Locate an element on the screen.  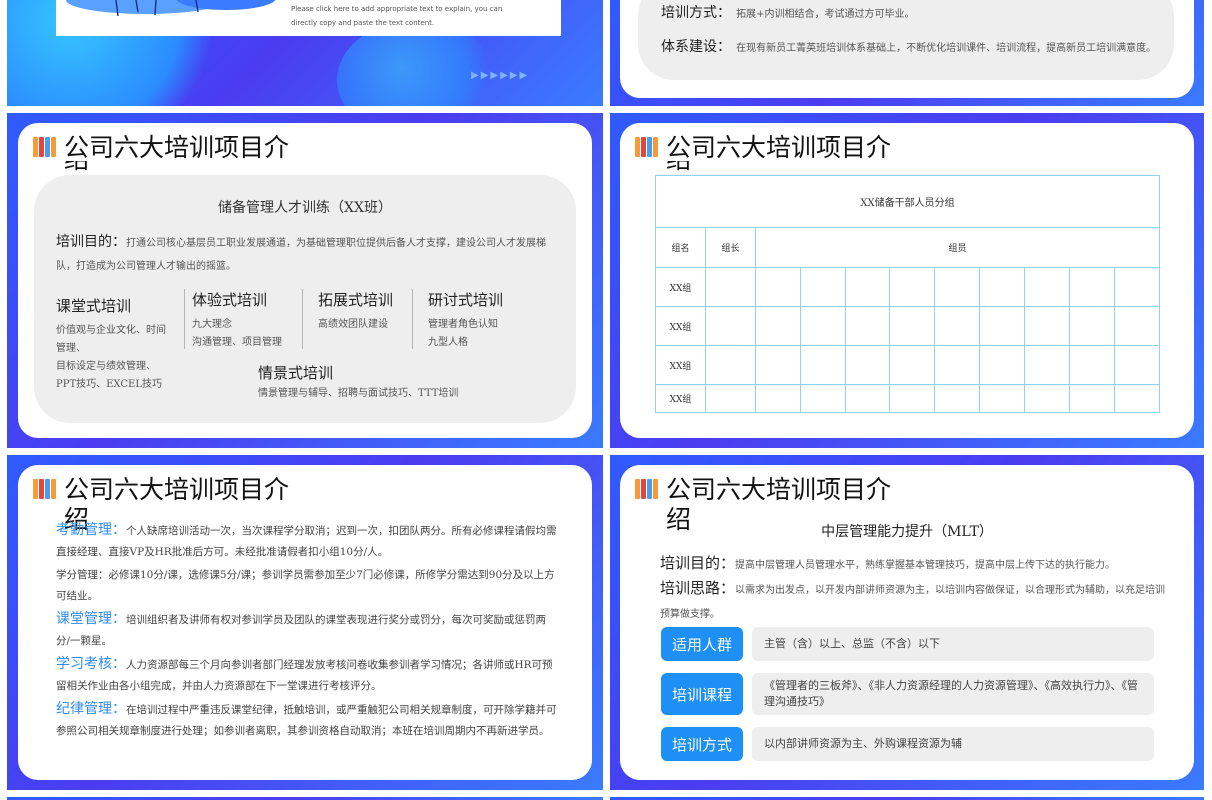
table-header: 组名 is located at coordinates (680, 247).